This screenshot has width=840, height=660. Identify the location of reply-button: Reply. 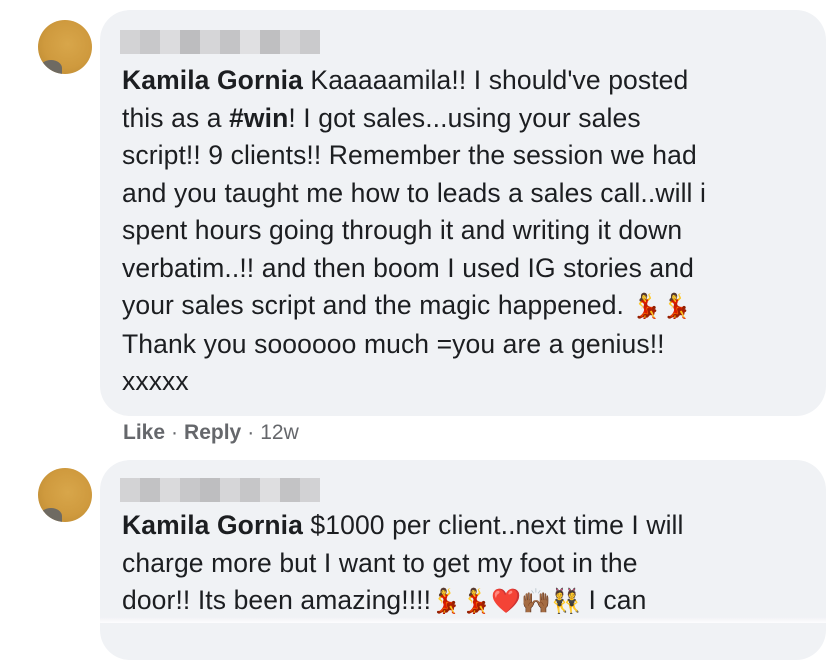
(212, 432).